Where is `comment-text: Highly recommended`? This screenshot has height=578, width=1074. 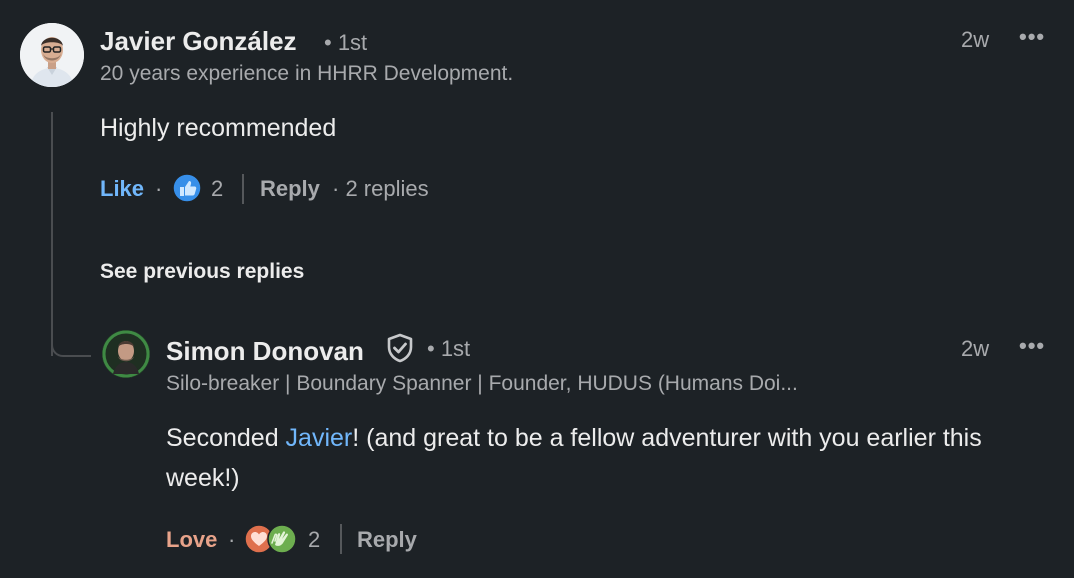 comment-text: Highly recommended is located at coordinates (218, 128).